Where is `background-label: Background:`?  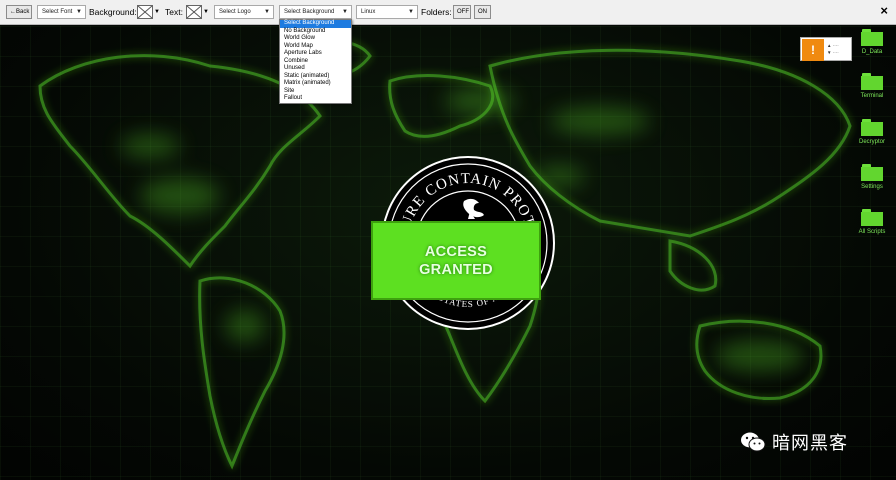
background-label: Background: is located at coordinates (113, 12).